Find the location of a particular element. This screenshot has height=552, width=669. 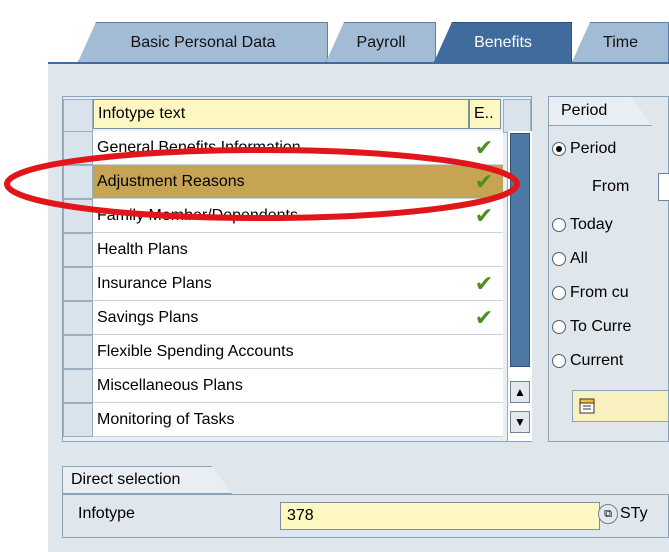

infotype-value: 378 is located at coordinates (300, 515).